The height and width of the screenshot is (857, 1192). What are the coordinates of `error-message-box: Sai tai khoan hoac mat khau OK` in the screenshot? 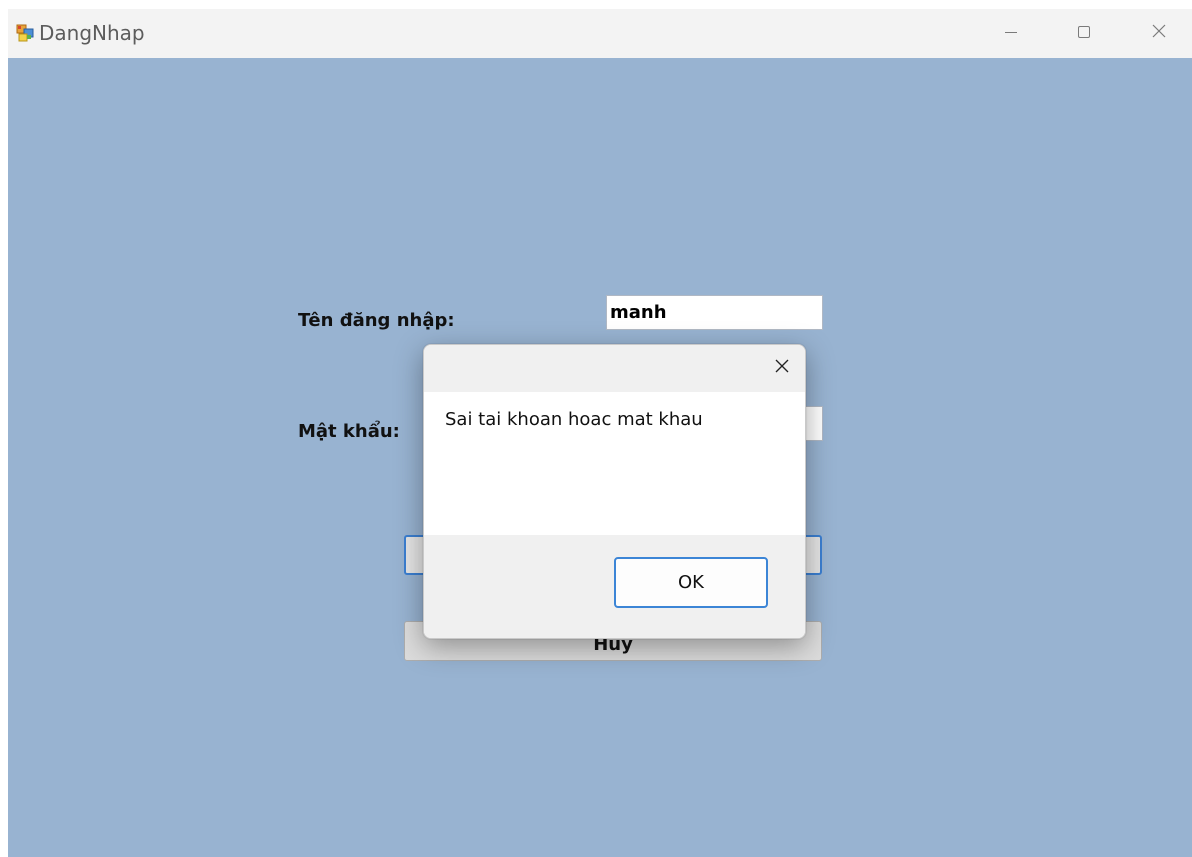 It's located at (614, 491).